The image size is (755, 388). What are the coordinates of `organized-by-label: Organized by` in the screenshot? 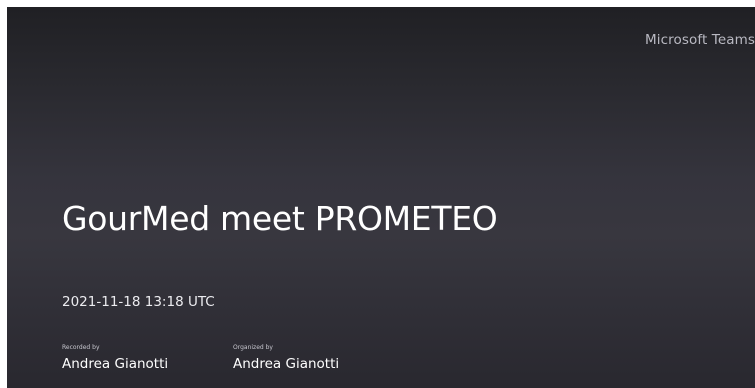 It's located at (253, 347).